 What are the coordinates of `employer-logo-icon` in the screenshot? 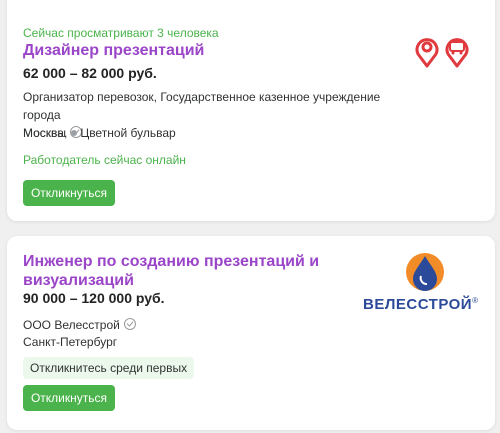 It's located at (442, 53).